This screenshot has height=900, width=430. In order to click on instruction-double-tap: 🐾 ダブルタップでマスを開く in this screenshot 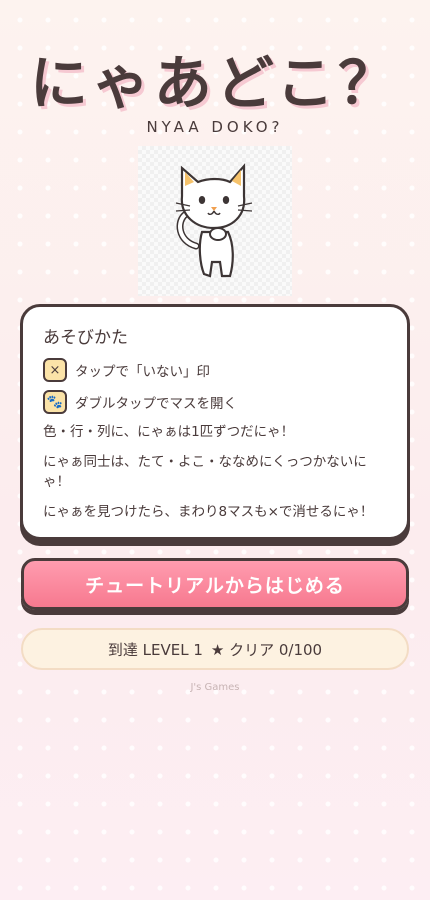, I will do `click(215, 402)`.